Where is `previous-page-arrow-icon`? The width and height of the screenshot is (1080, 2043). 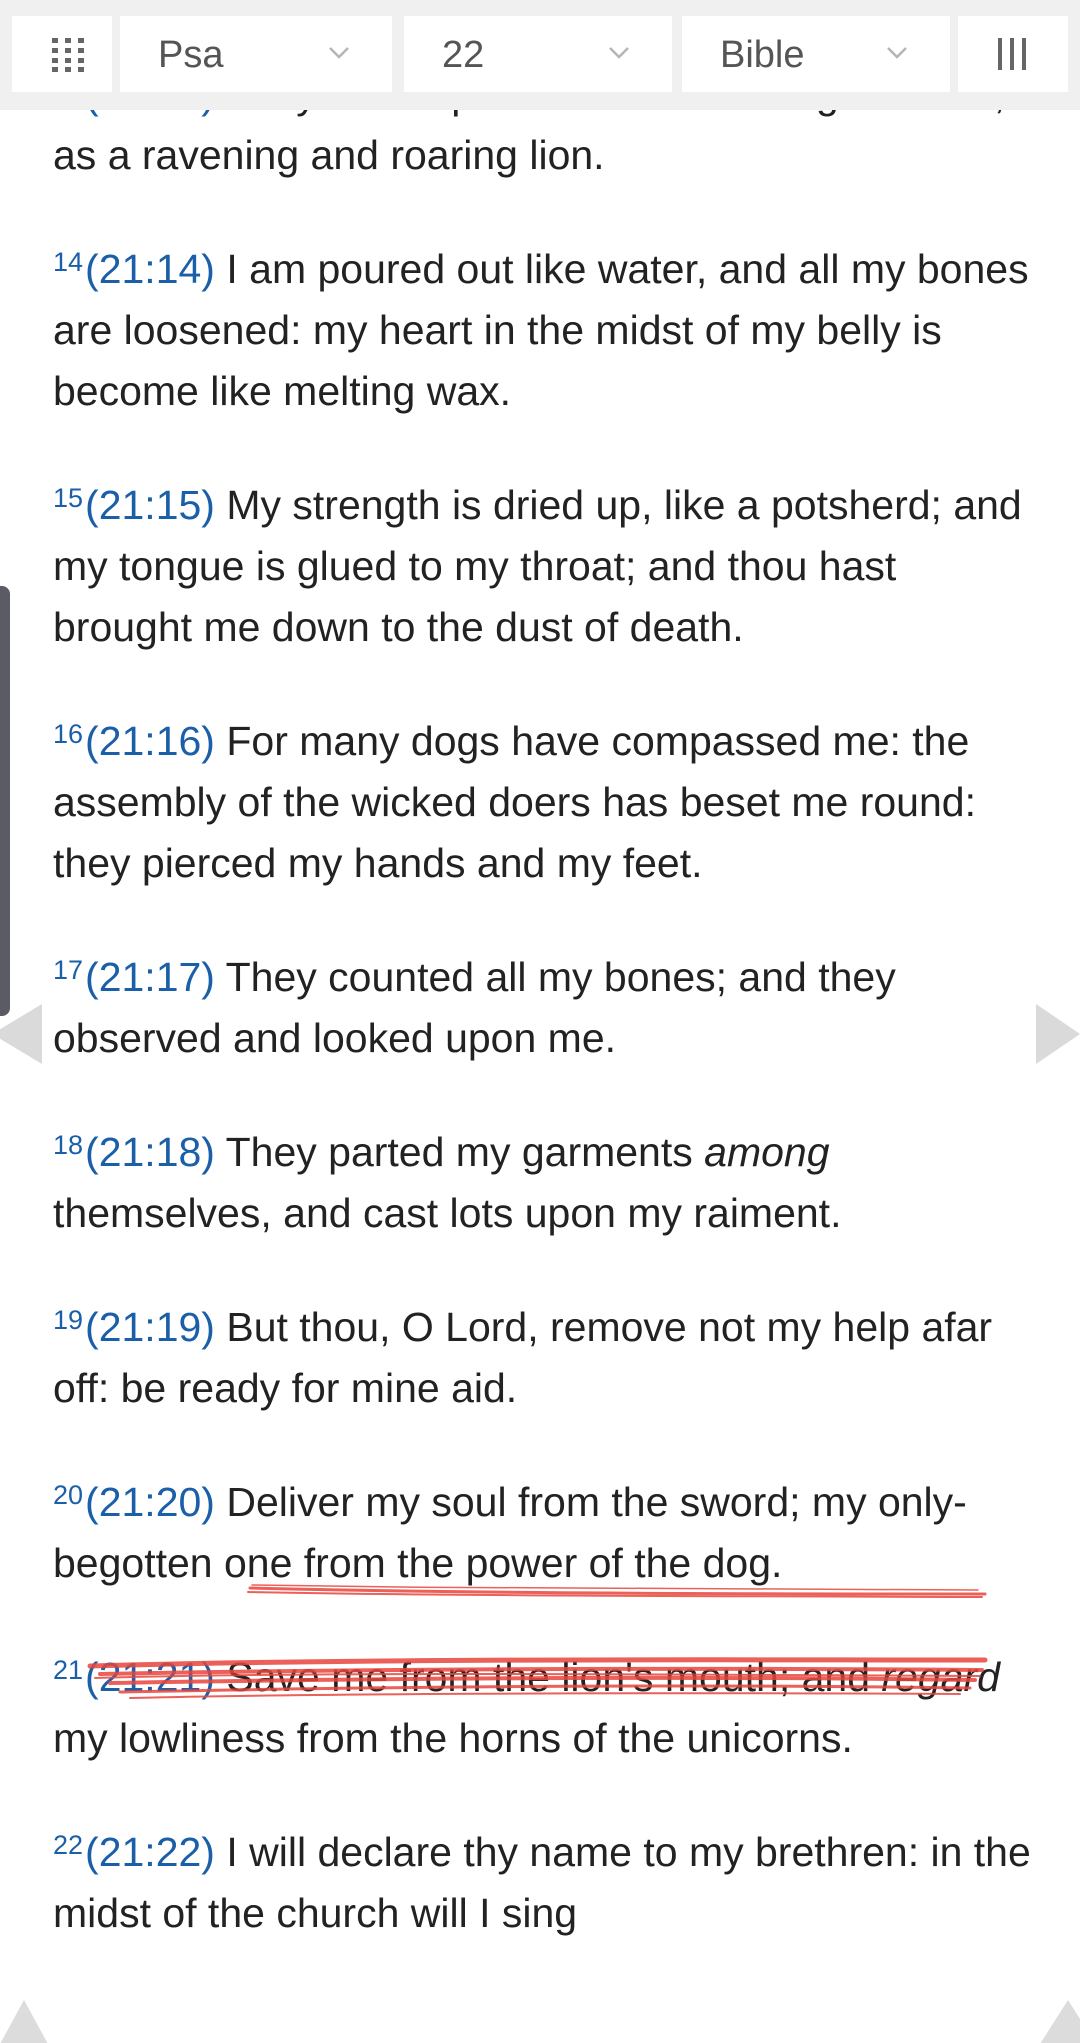
previous-page-arrow-icon is located at coordinates (21, 1034).